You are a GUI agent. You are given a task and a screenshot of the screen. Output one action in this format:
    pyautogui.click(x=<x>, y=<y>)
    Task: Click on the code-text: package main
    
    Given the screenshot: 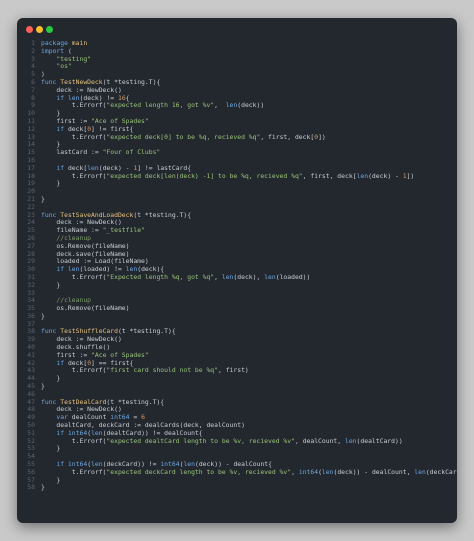 What is the action you would take?
    pyautogui.click(x=64, y=43)
    